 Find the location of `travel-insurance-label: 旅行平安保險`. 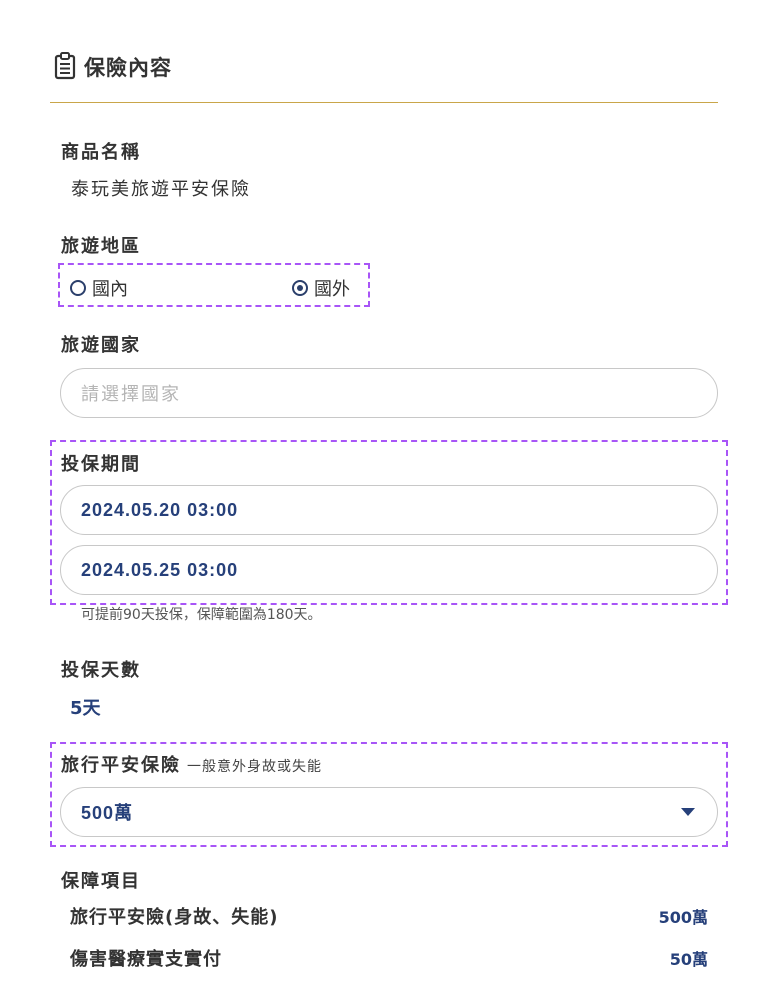

travel-insurance-label: 旅行平安保險 is located at coordinates (121, 765).